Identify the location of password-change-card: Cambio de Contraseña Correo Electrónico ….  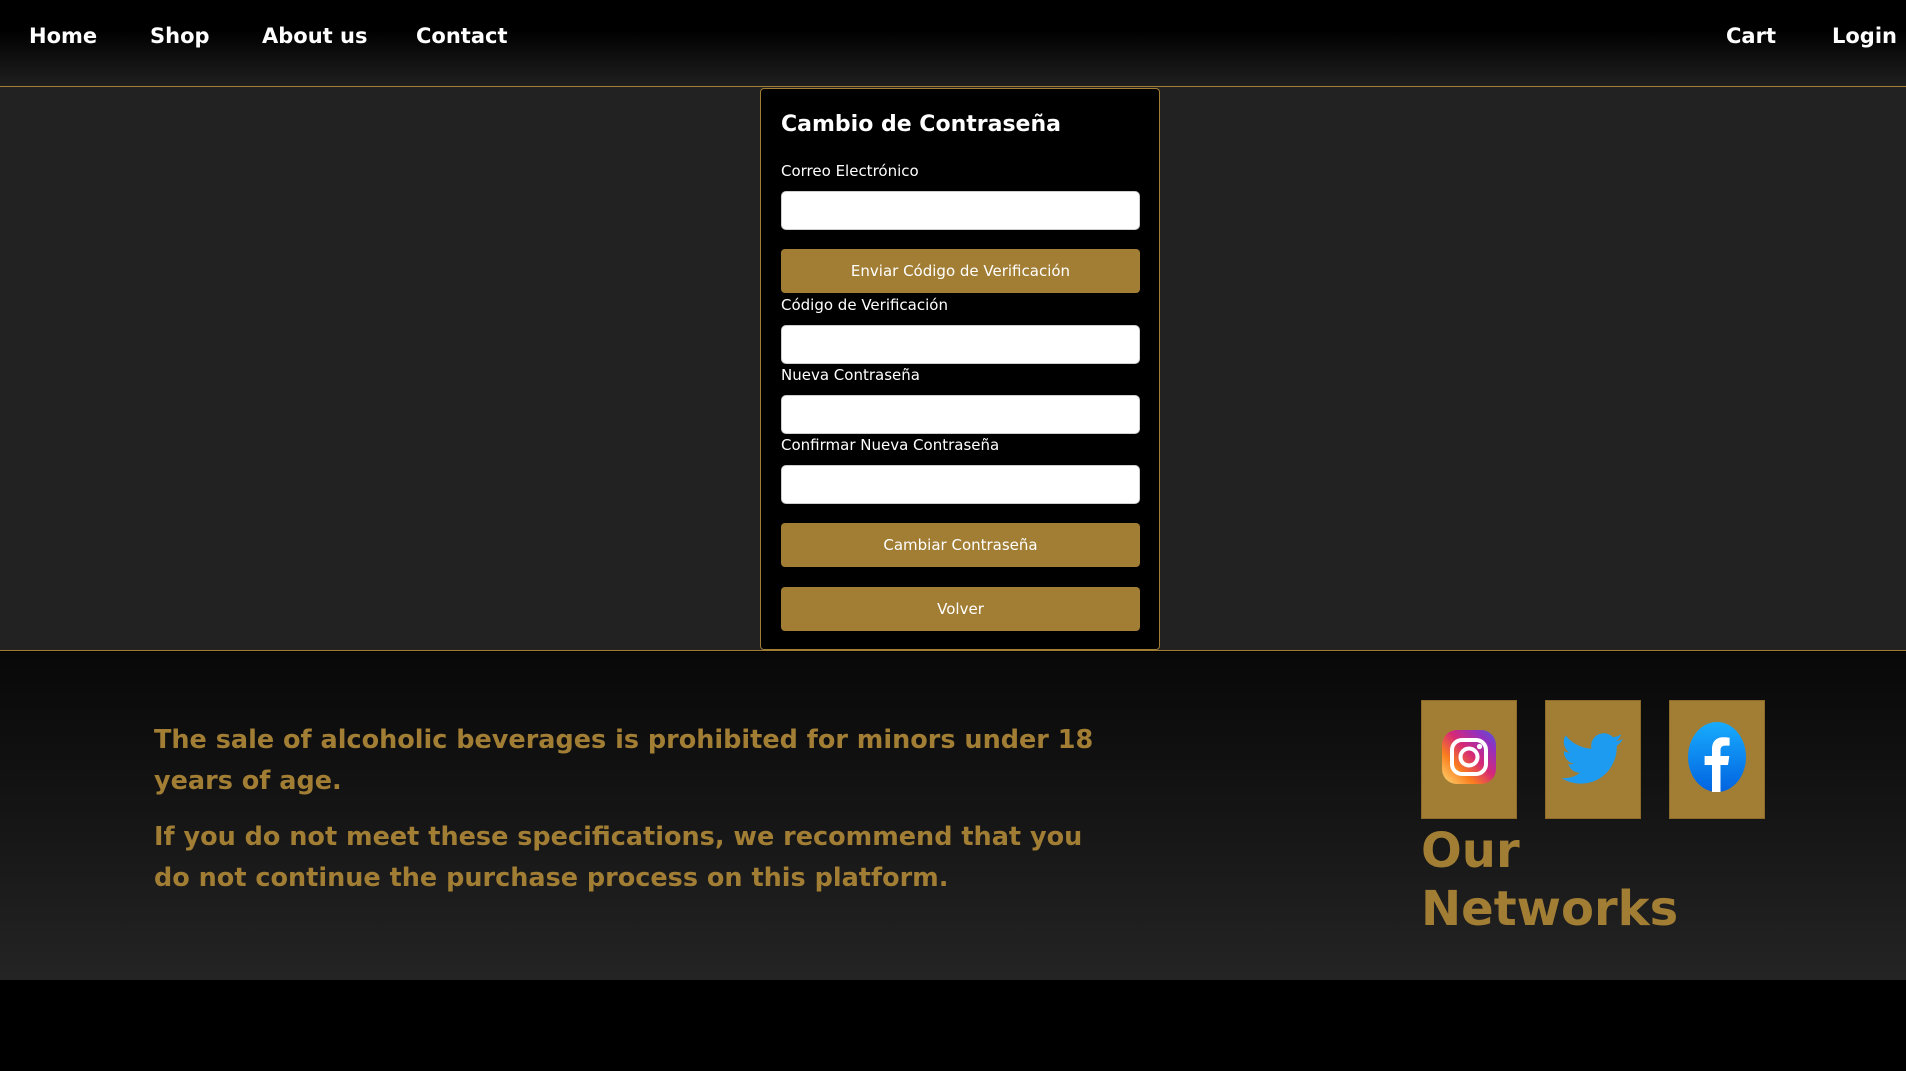
(960, 369).